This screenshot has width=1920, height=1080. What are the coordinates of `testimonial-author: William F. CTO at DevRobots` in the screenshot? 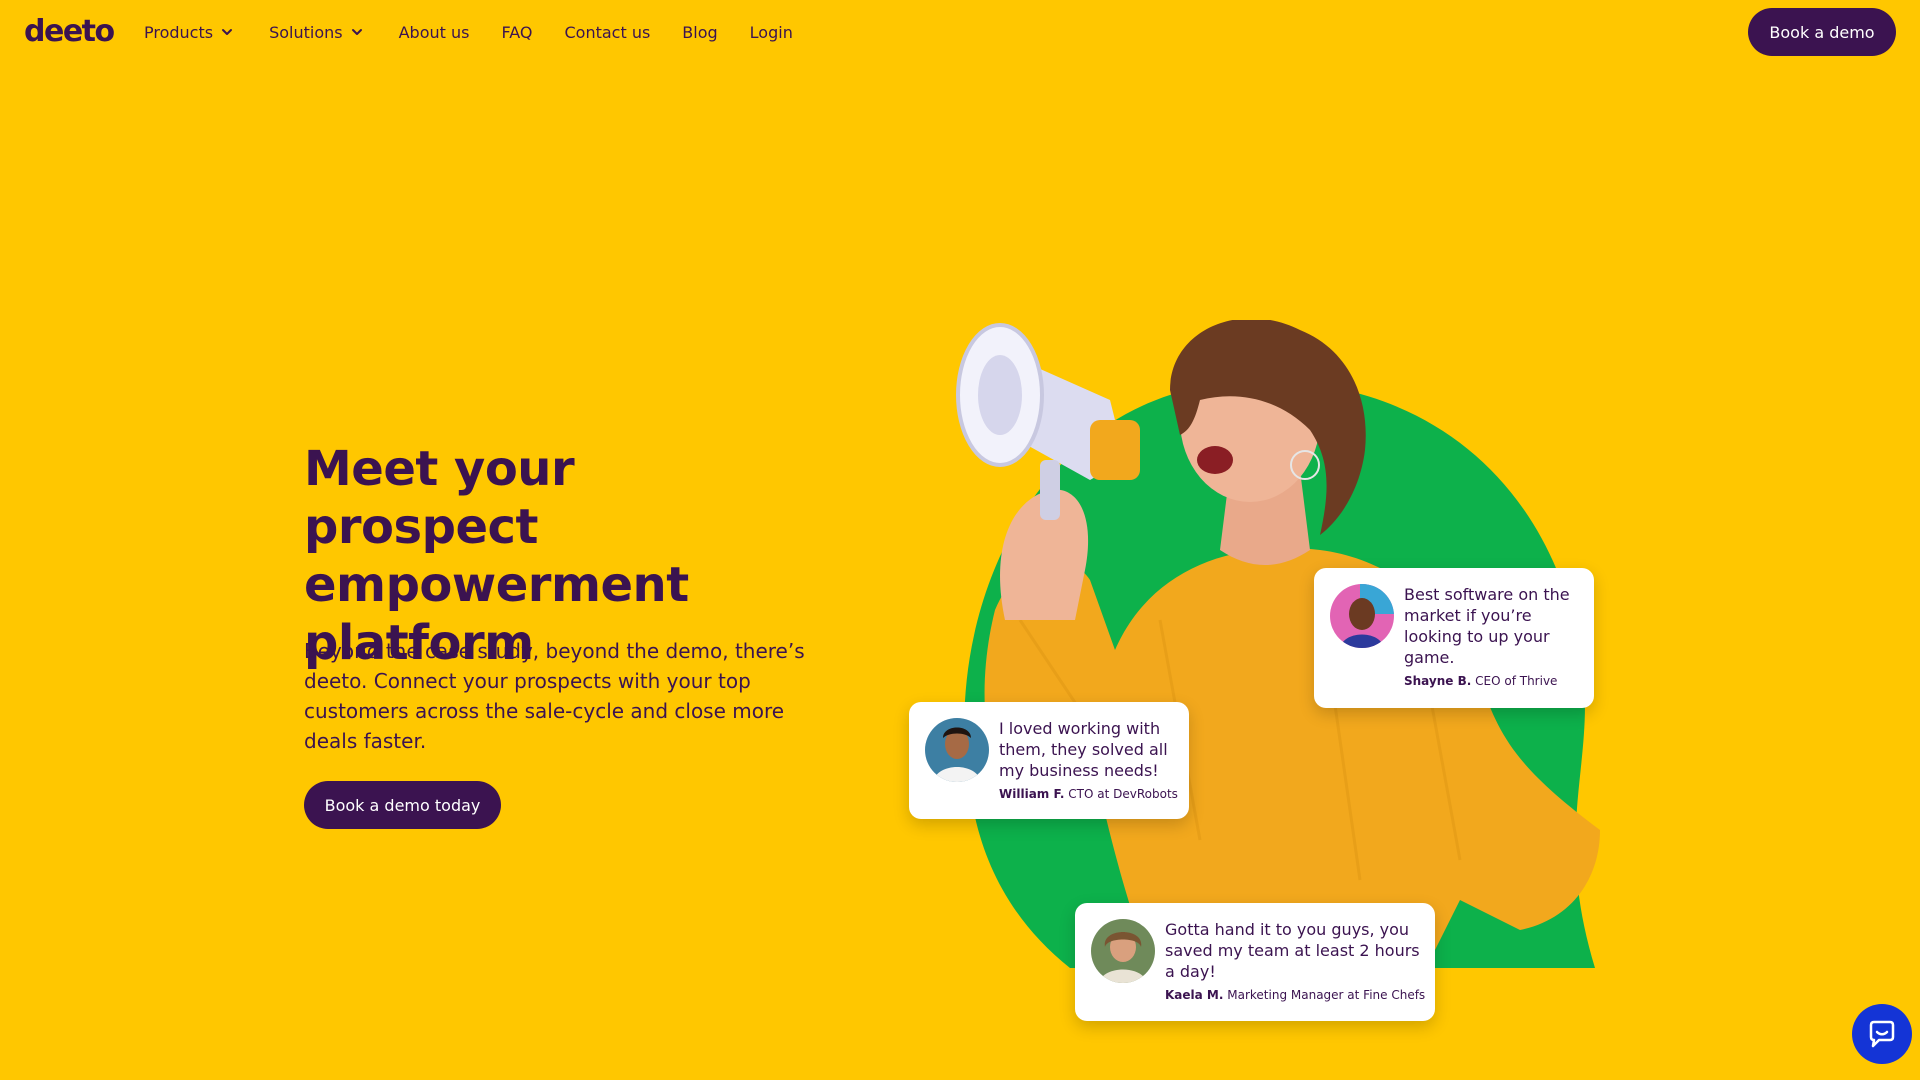 It's located at (1088, 794).